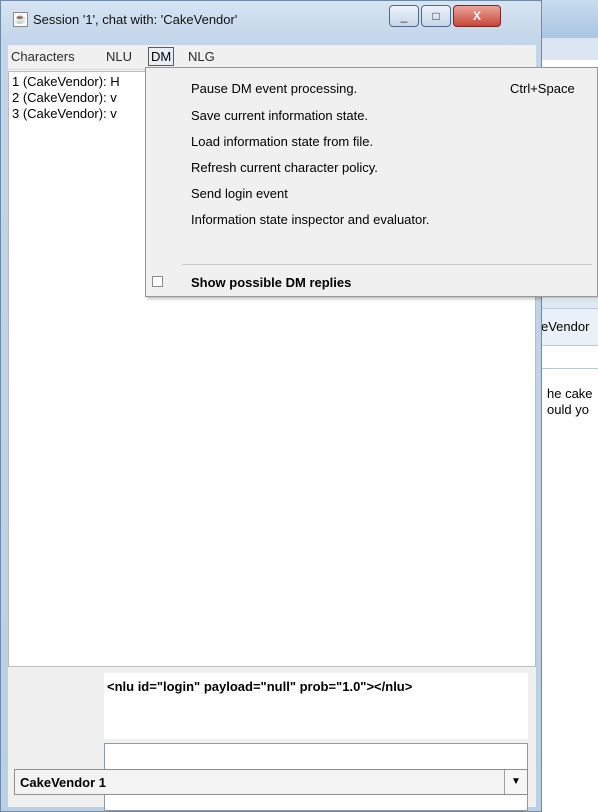  I want to click on menu-characters: Characters, so click(43, 56).